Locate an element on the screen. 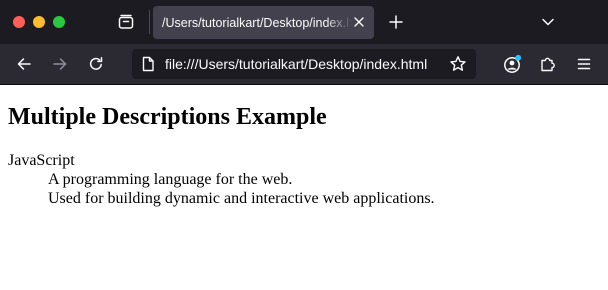 Image resolution: width=608 pixels, height=290 pixels. chevron-down-icon is located at coordinates (548, 22).